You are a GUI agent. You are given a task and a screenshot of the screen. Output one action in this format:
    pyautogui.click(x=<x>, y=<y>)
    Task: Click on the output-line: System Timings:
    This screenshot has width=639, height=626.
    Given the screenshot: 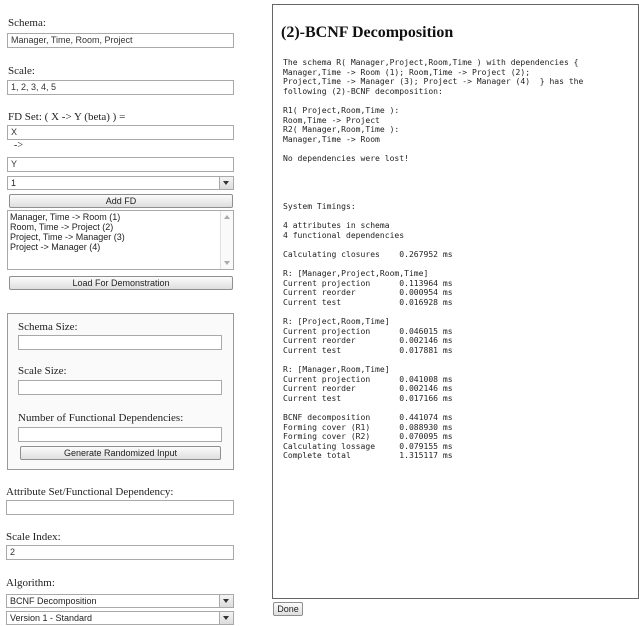 What is the action you would take?
    pyautogui.click(x=319, y=206)
    